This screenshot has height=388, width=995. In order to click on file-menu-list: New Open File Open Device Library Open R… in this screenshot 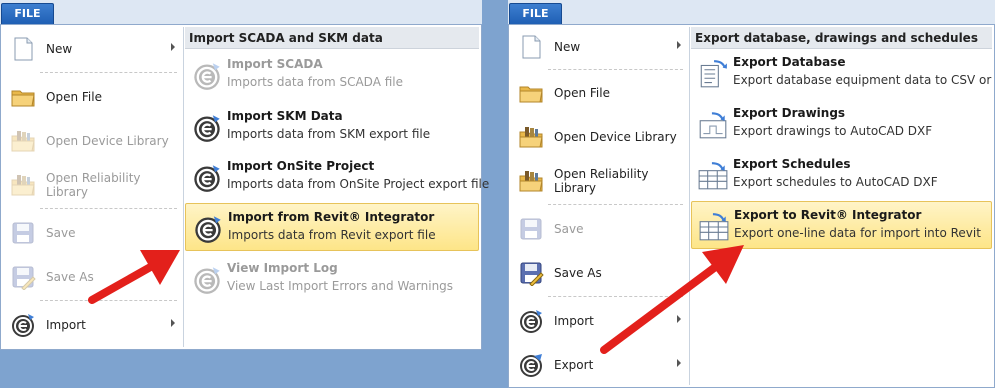, I will do `click(94, 187)`.